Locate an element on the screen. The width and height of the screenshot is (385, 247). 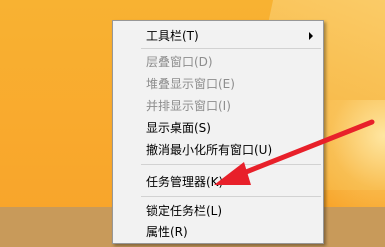
menu-item-label: 堆叠显示窗口(E) is located at coordinates (190, 84).